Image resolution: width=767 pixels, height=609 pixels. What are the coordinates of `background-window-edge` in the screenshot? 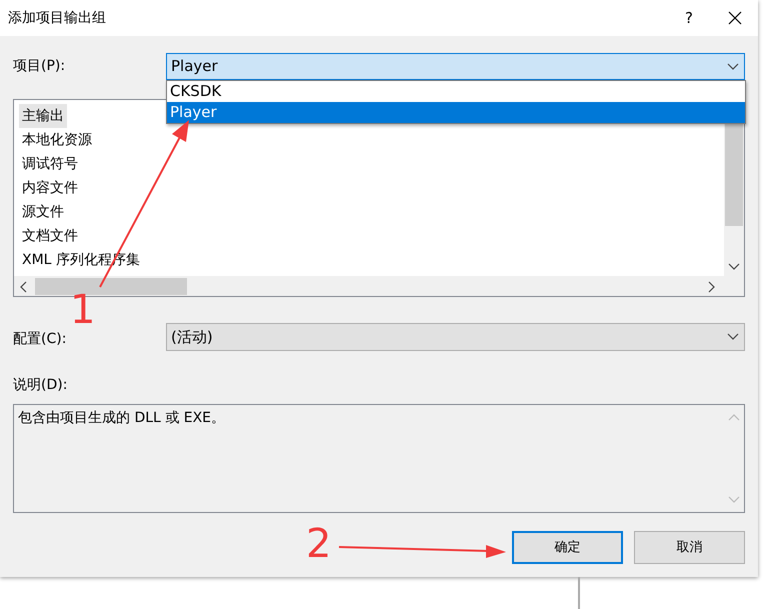 It's located at (579, 593).